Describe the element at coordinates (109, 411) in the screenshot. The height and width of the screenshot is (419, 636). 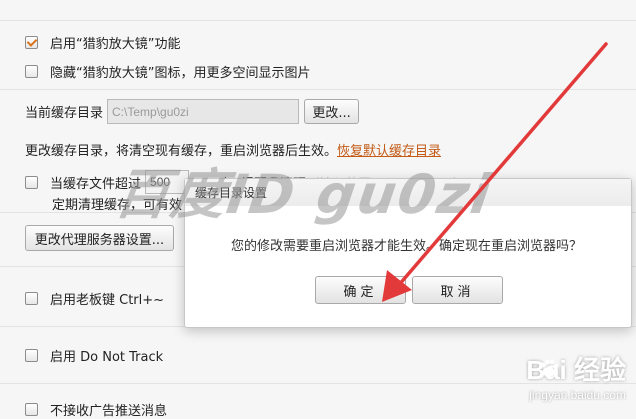
I see `ad-push-label: 不接收广告推送消息` at that location.